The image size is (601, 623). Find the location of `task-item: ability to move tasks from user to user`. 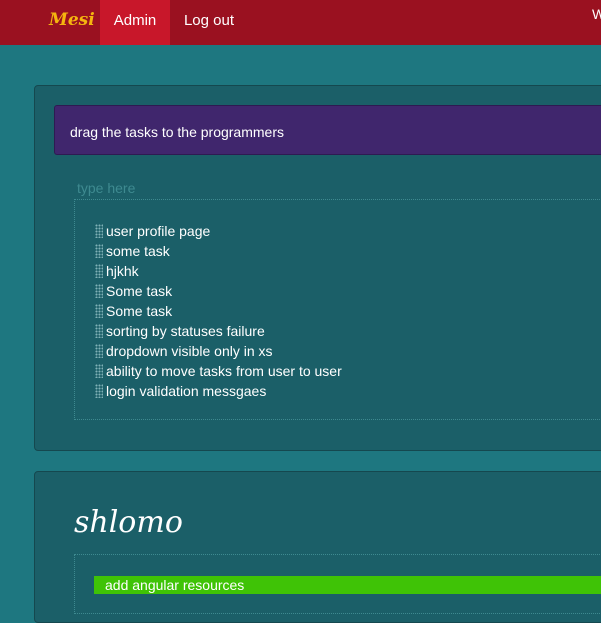

task-item: ability to move tasks from user to user is located at coordinates (218, 371).